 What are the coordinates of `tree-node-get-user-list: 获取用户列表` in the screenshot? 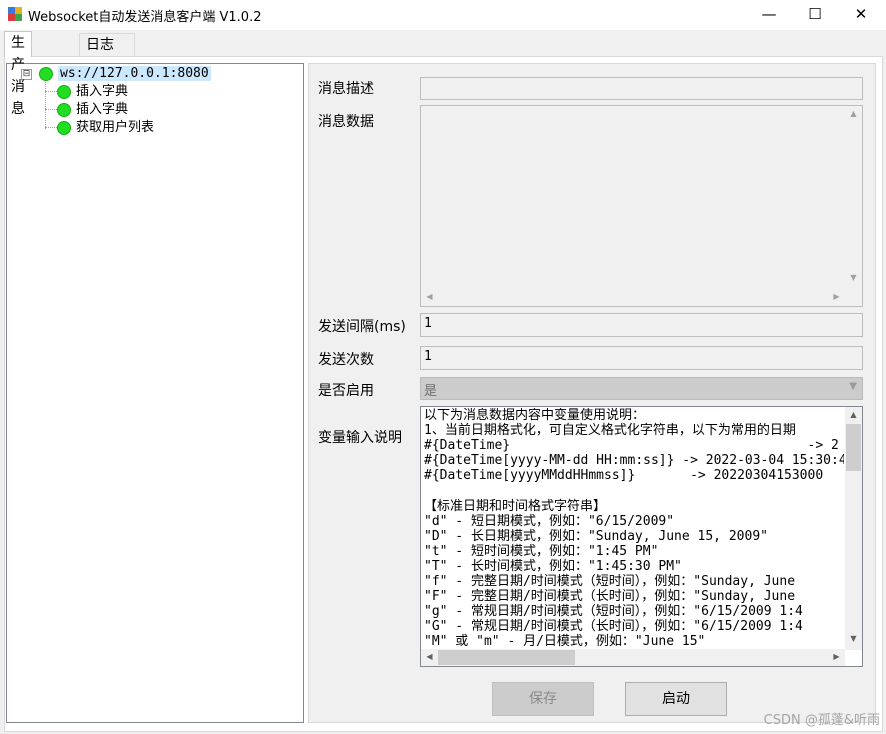 It's located at (105, 128).